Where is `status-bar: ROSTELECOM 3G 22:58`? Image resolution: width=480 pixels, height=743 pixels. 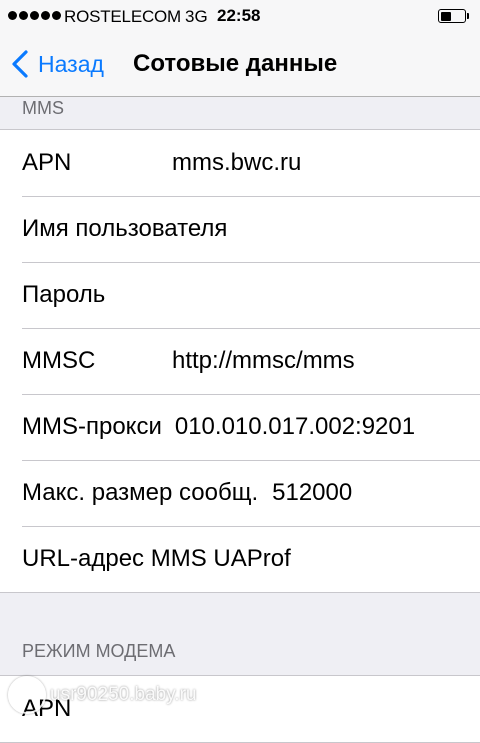 status-bar: ROSTELECOM 3G 22:58 is located at coordinates (240, 17).